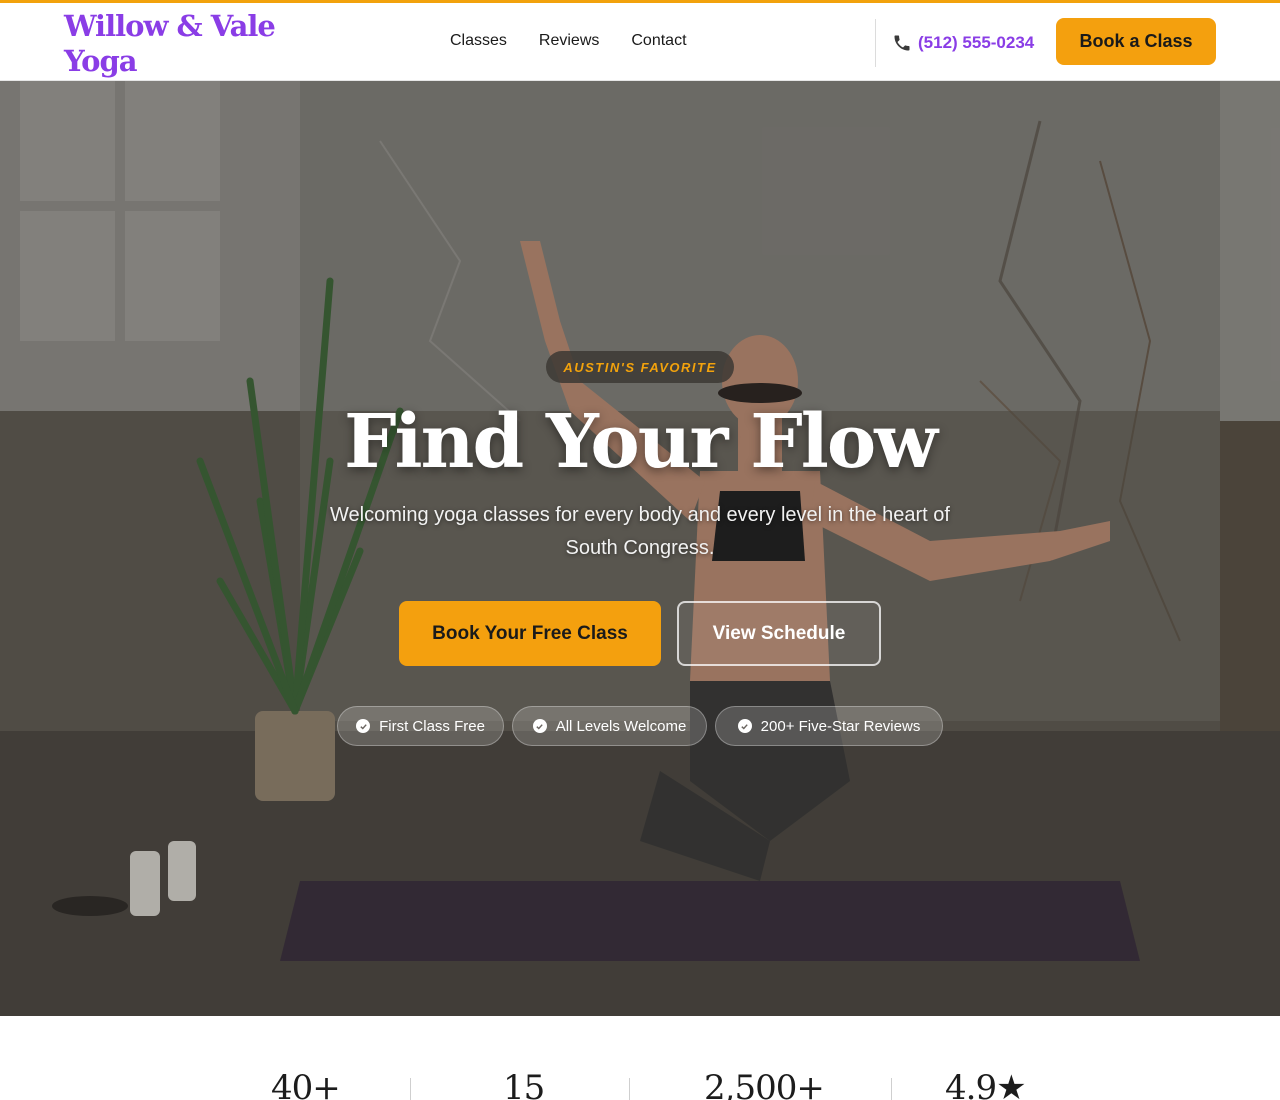 Image resolution: width=1280 pixels, height=1100 pixels. What do you see at coordinates (658, 41) in the screenshot?
I see `nav-link-contact: Contact` at bounding box center [658, 41].